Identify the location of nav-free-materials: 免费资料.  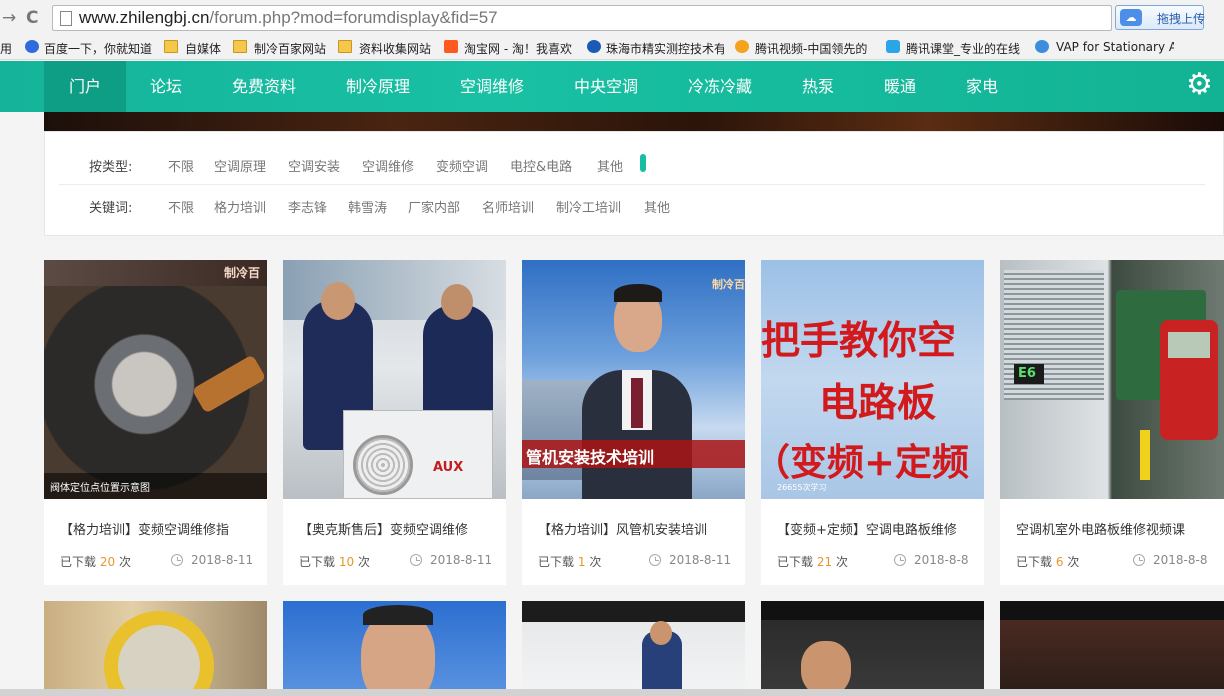
(264, 86).